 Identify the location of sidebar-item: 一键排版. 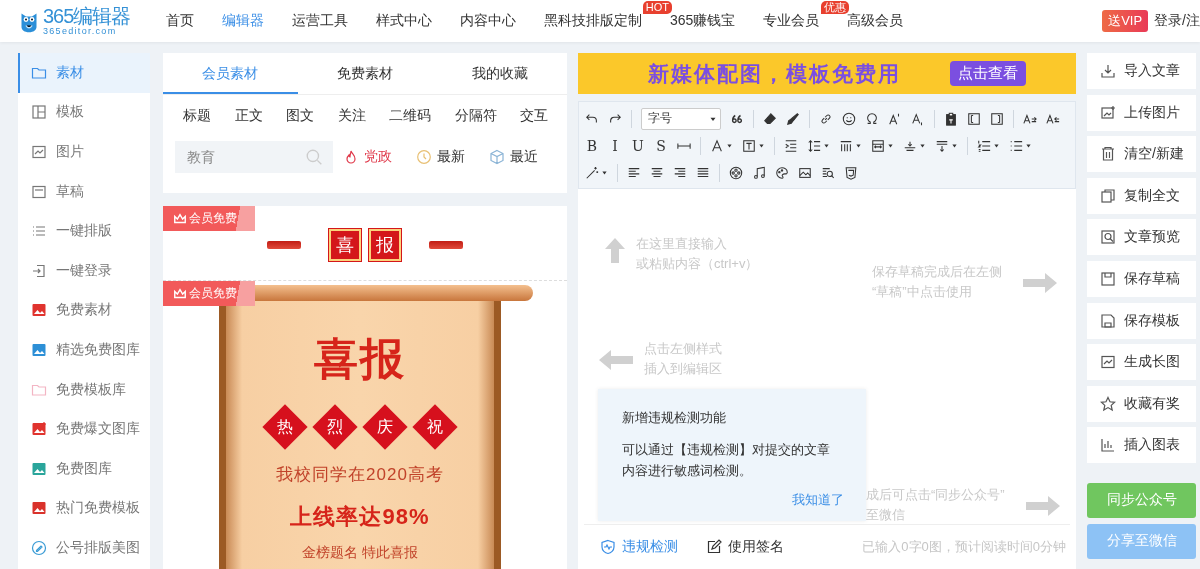
(84, 231).